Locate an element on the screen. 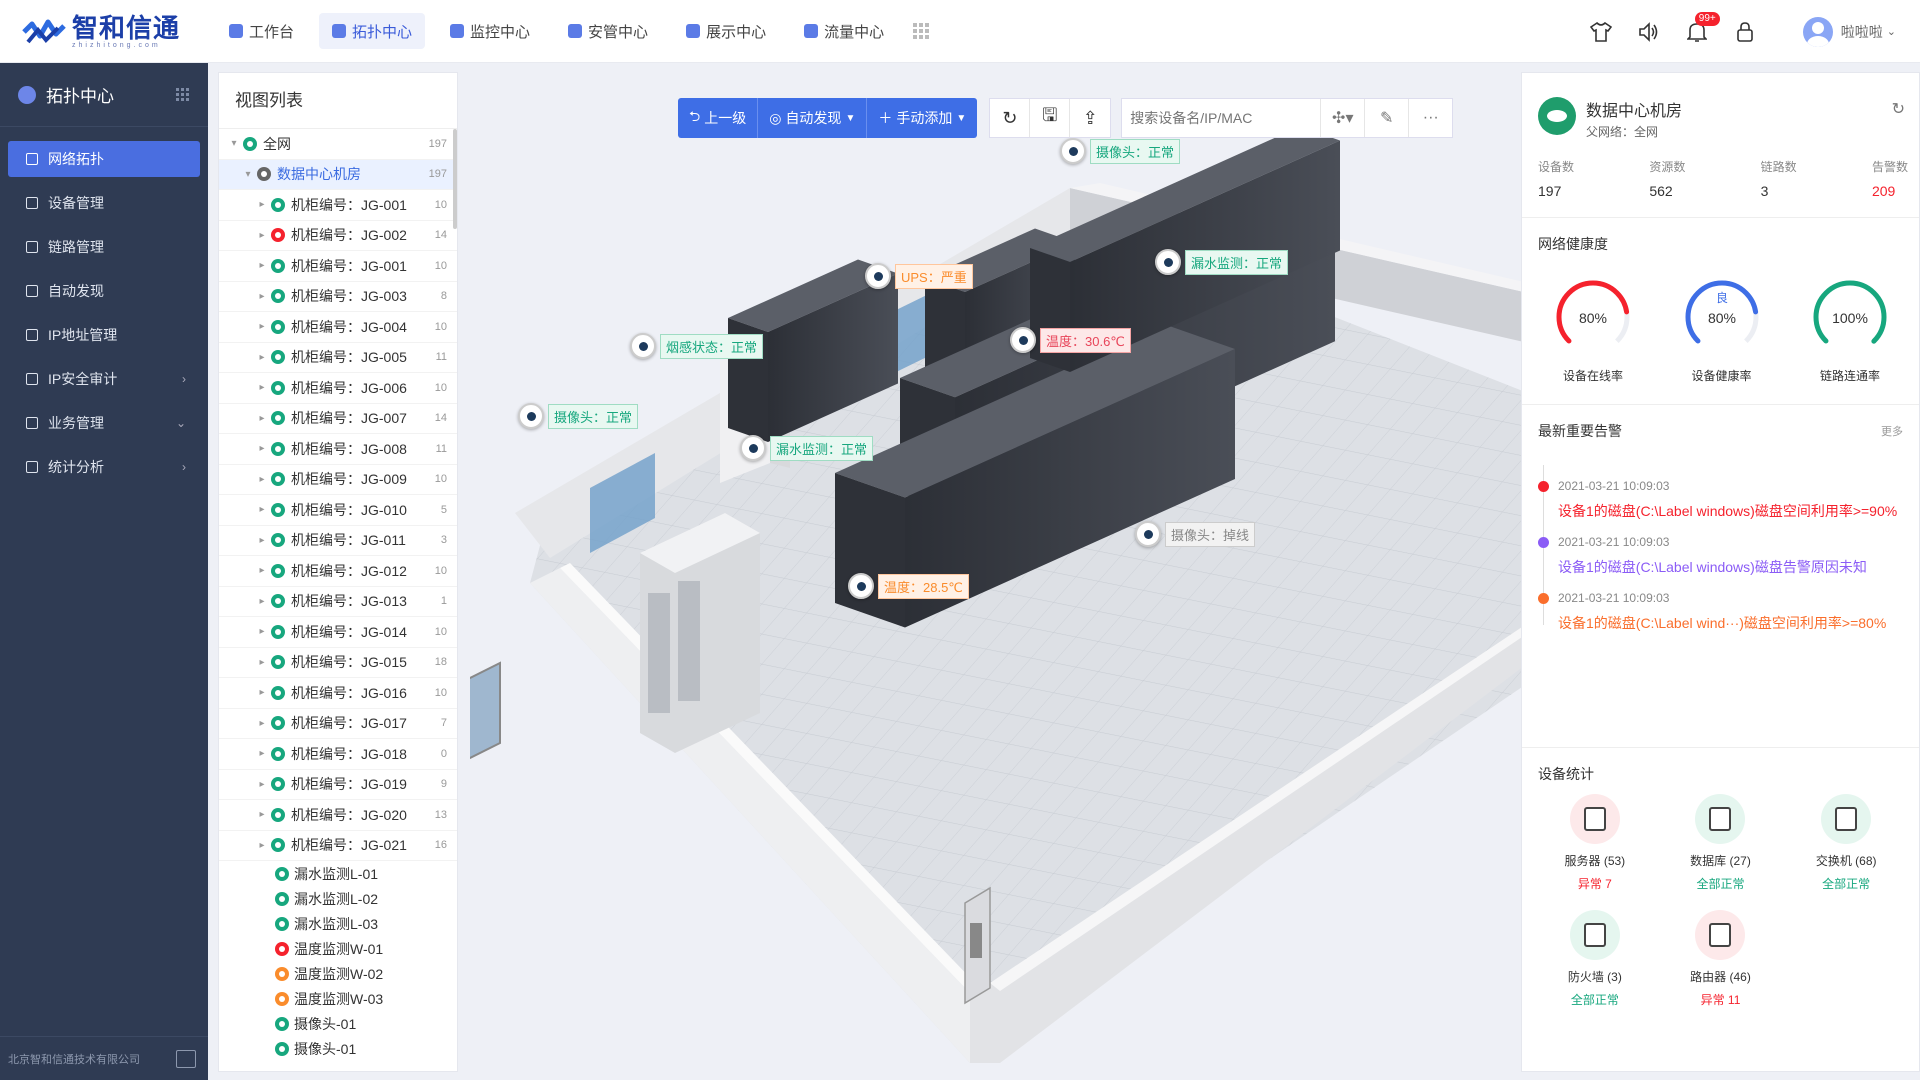  tree-node-sensor: 温度监测W-03 is located at coordinates (338, 998).